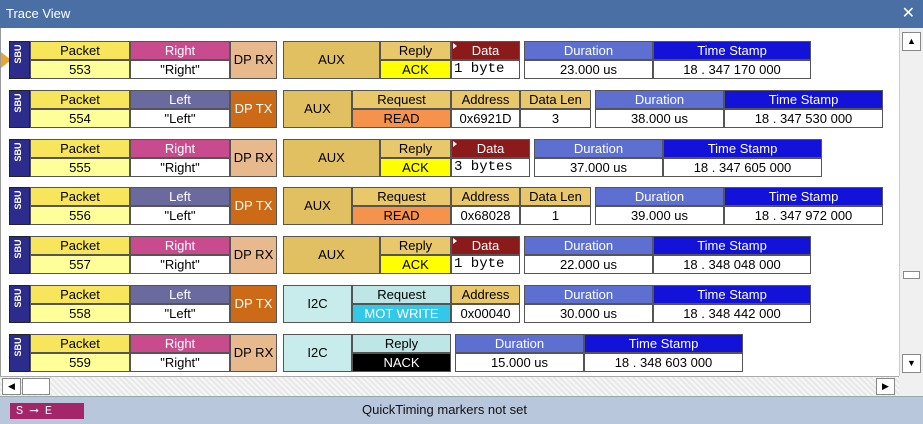 The width and height of the screenshot is (923, 424). I want to click on timestamp-value: 18 . 348 048 000, so click(732, 264).